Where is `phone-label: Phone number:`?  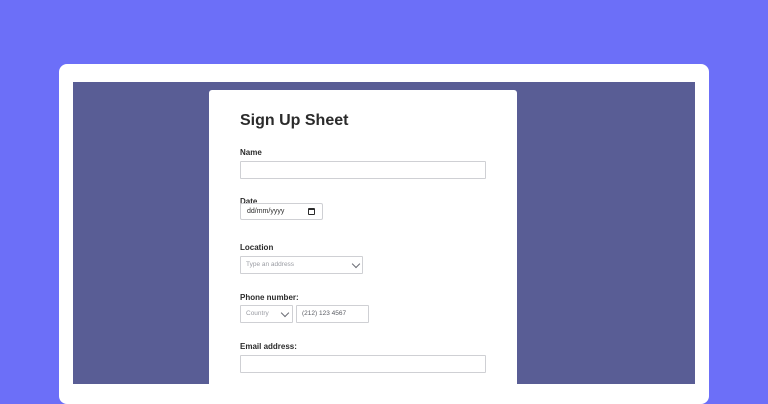 phone-label: Phone number: is located at coordinates (269, 297).